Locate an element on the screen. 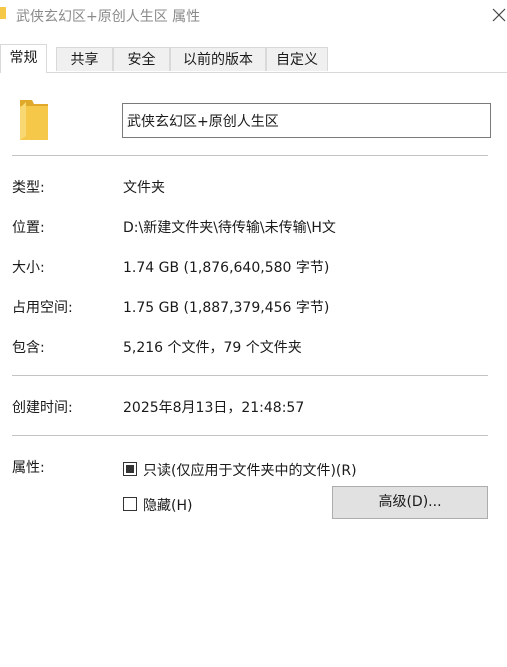  tab-sharing: 共享 is located at coordinates (84, 59).